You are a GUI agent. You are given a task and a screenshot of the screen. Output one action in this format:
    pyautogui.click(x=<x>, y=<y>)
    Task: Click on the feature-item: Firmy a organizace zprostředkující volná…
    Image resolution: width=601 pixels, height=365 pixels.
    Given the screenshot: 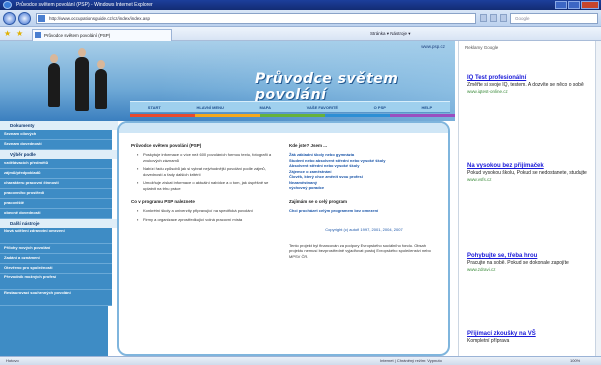 What is the action you would take?
    pyautogui.click(x=206, y=220)
    